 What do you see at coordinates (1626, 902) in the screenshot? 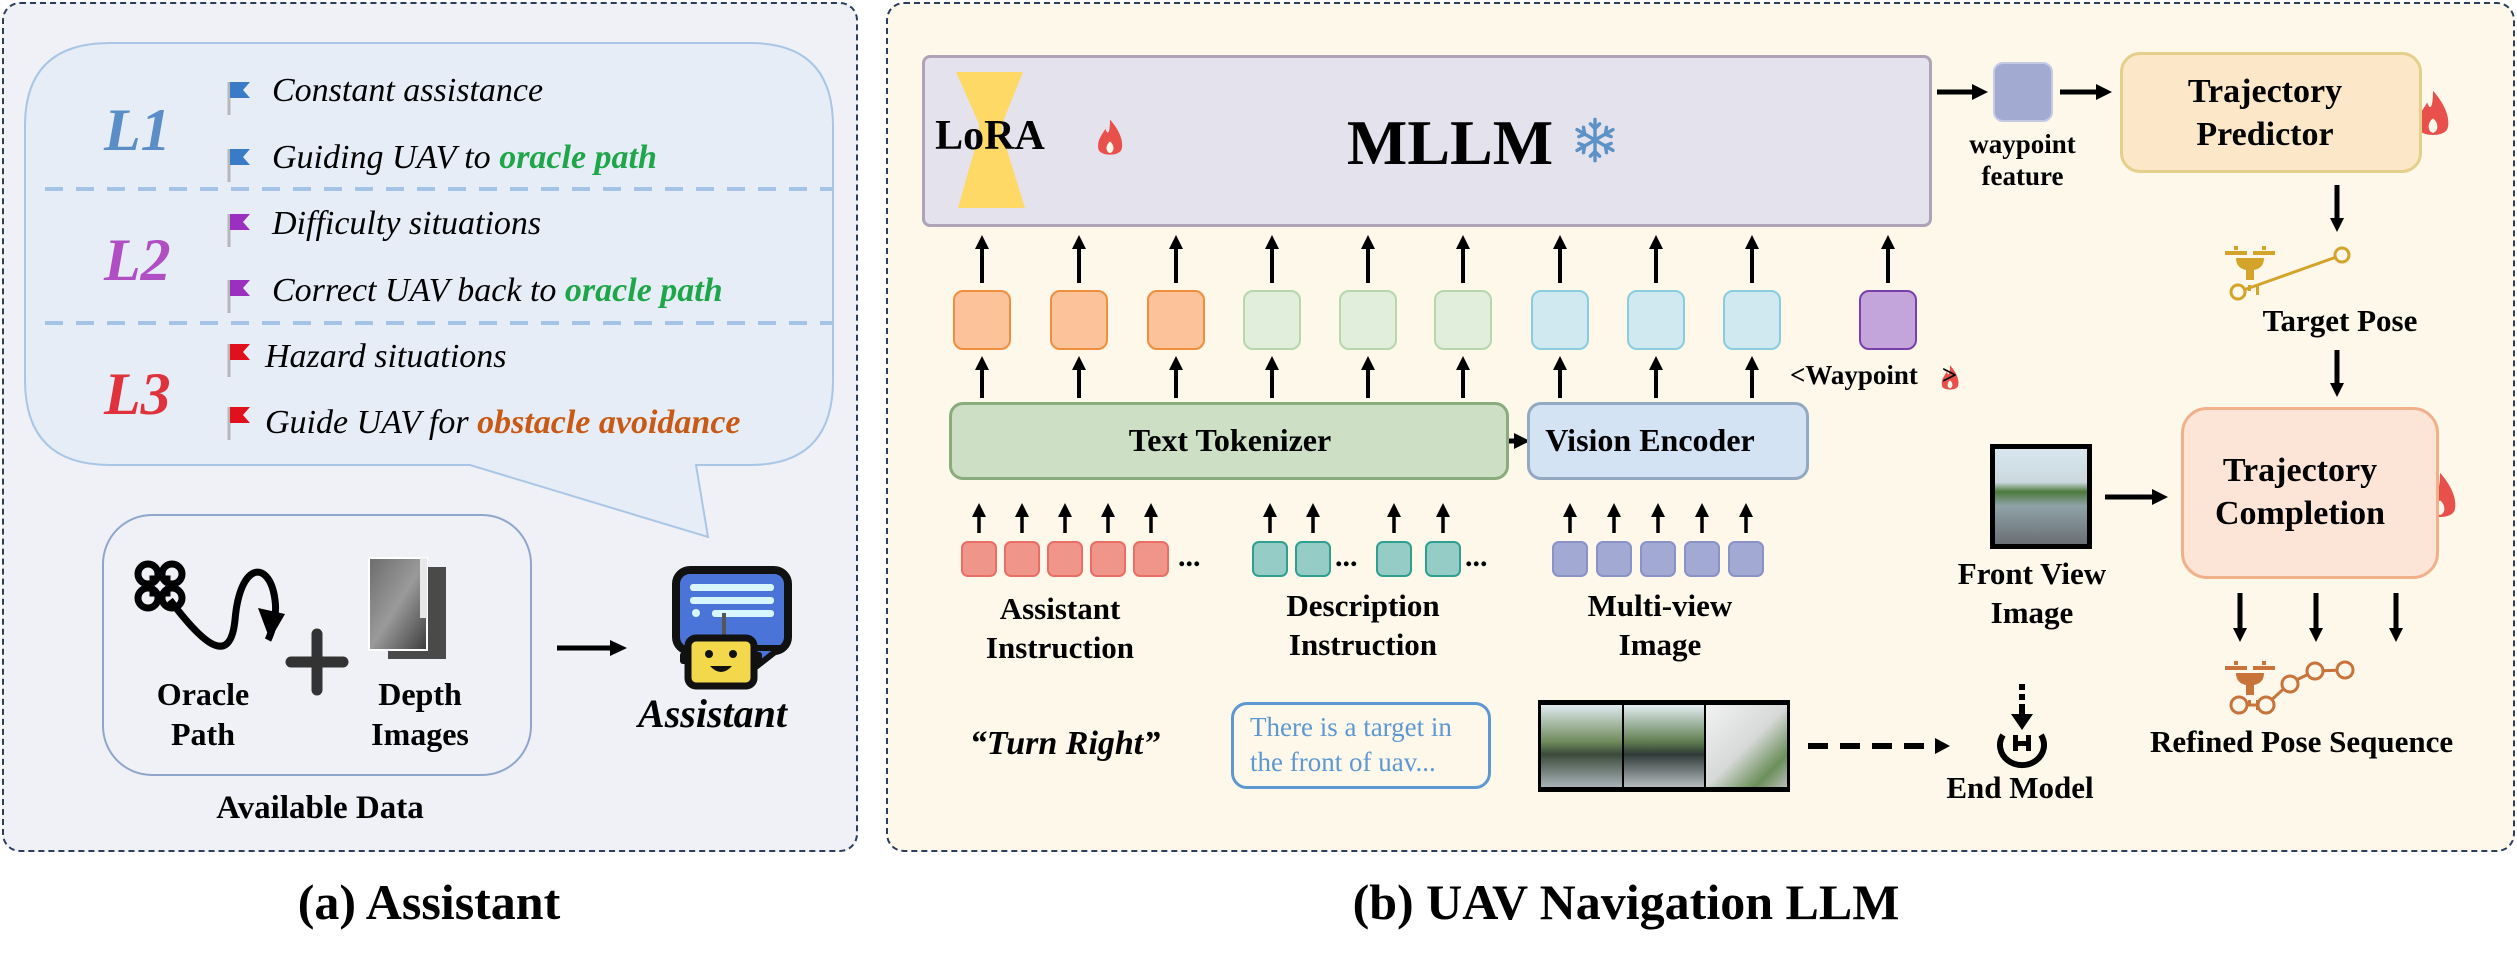
I see `panel-b-caption: (b) UAV Navigation LLM` at bounding box center [1626, 902].